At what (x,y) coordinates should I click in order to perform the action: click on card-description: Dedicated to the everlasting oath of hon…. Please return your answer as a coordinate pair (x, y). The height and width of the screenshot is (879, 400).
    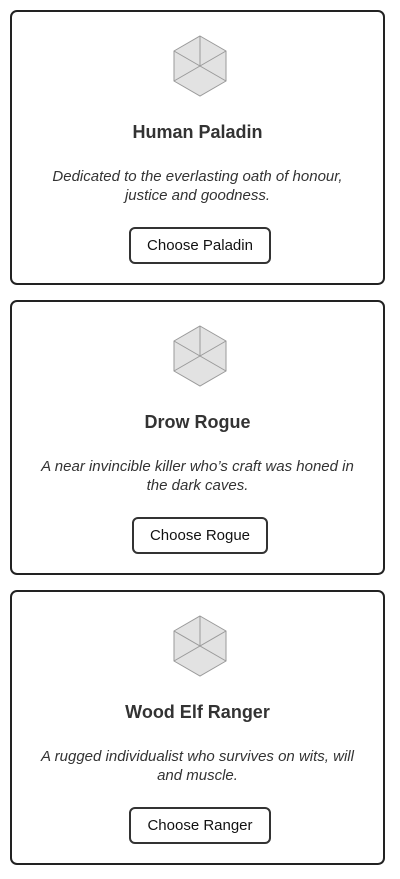
    Looking at the image, I should click on (197, 186).